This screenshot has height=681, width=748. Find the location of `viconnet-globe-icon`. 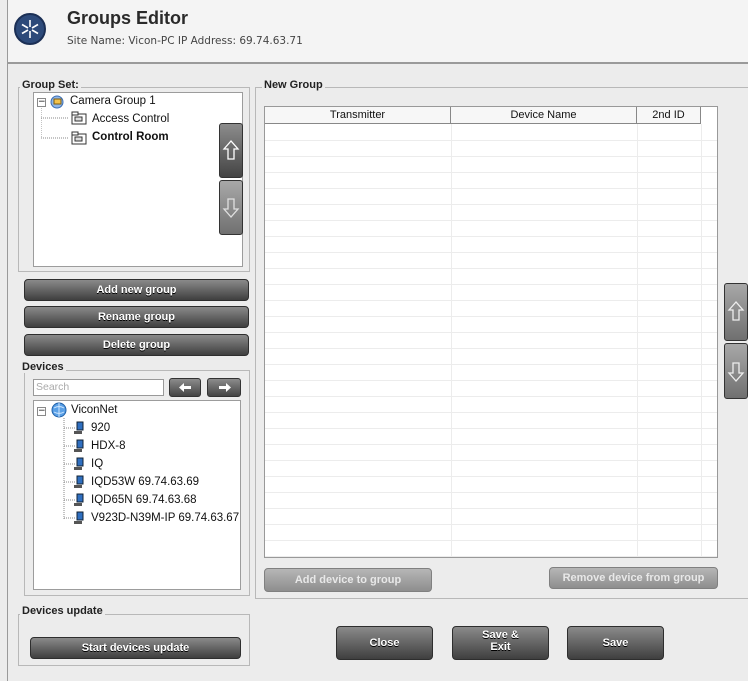

viconnet-globe-icon is located at coordinates (59, 410).